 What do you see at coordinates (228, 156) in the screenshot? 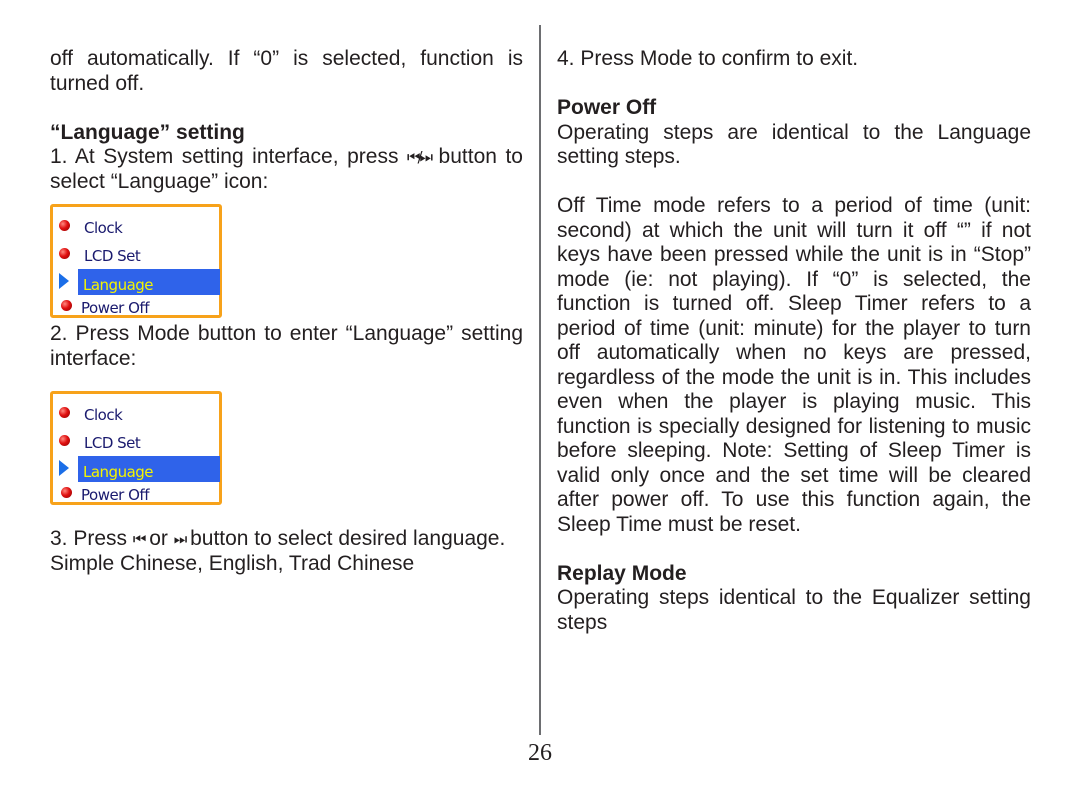
I see `step-1-prefix: 1. At System setting interface, press` at bounding box center [228, 156].